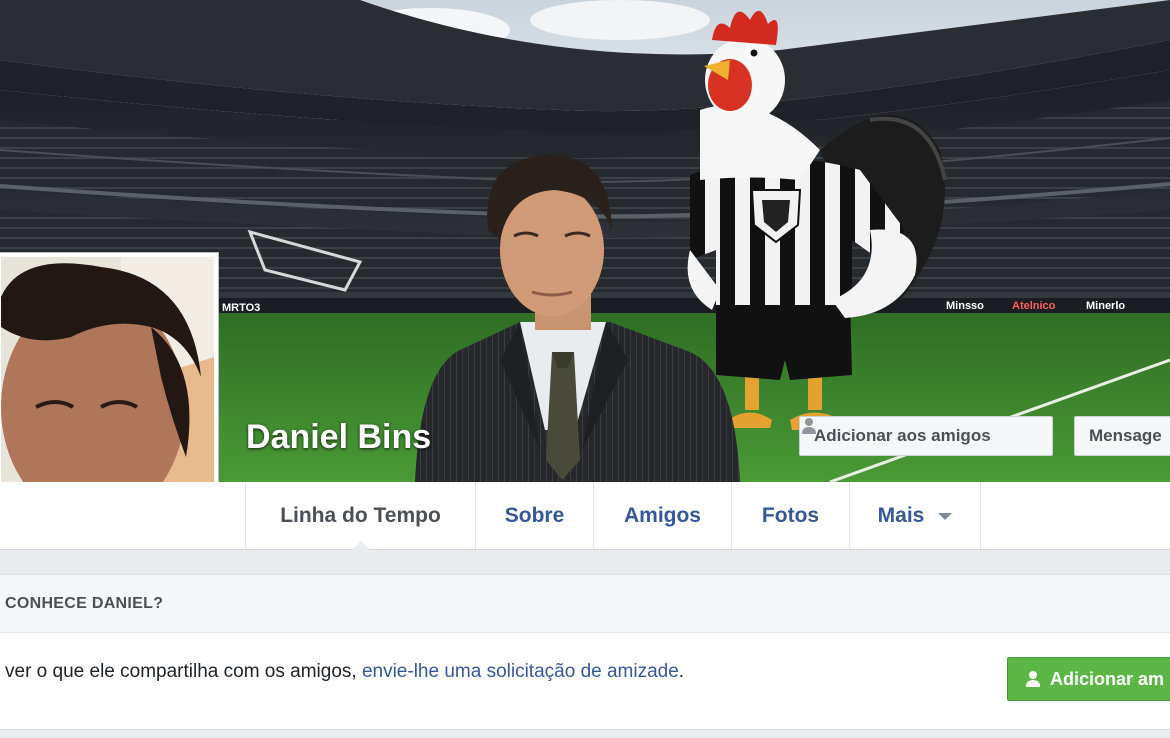  I want to click on tab-more-label: Mais, so click(901, 515).